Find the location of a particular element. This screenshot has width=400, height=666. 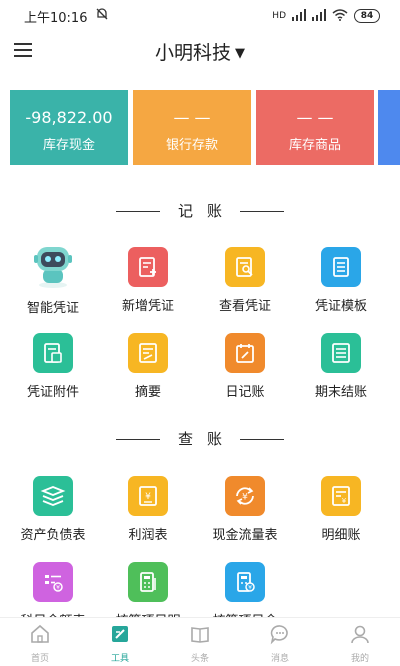

card-value: -98,822.00 is located at coordinates (69, 117).